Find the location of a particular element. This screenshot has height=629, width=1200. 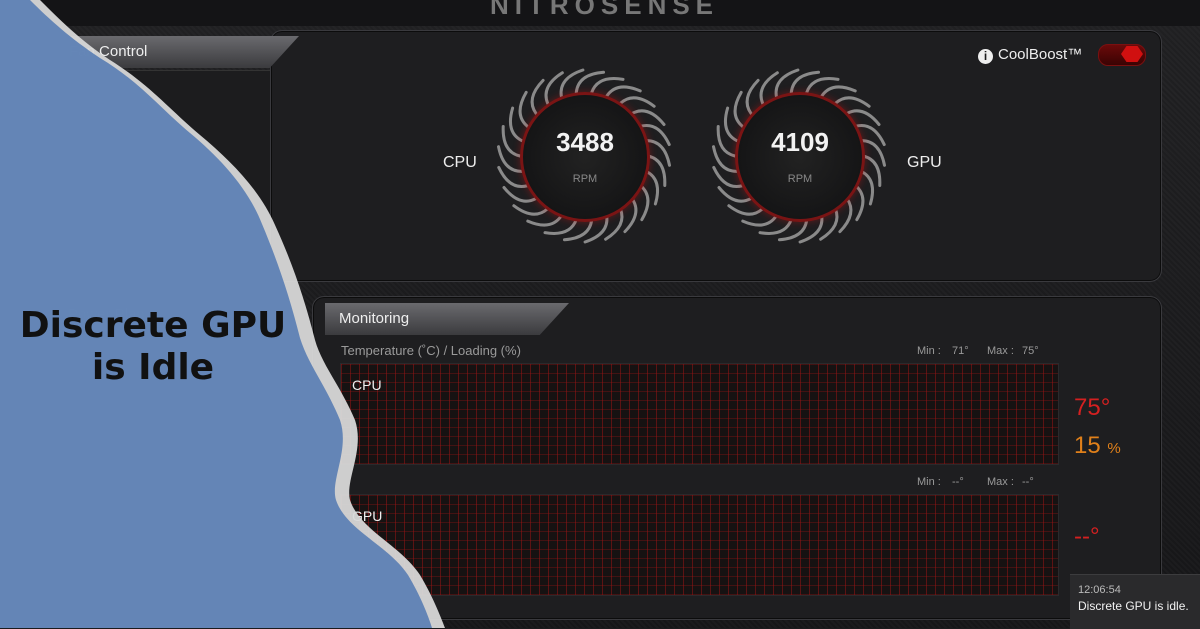

gpu-fan-rpm: 4109 is located at coordinates (800, 142).